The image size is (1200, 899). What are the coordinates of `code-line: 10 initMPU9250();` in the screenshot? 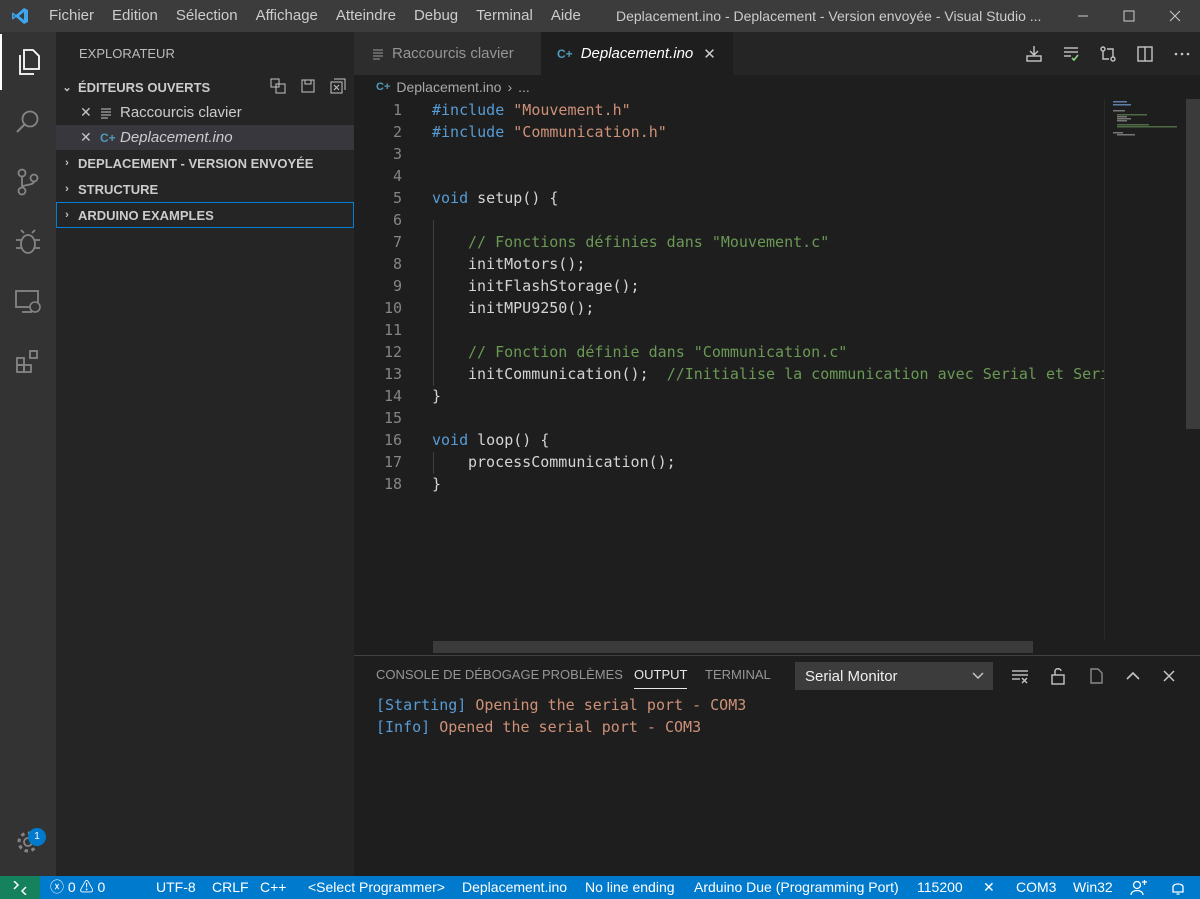 It's located at (729, 308).